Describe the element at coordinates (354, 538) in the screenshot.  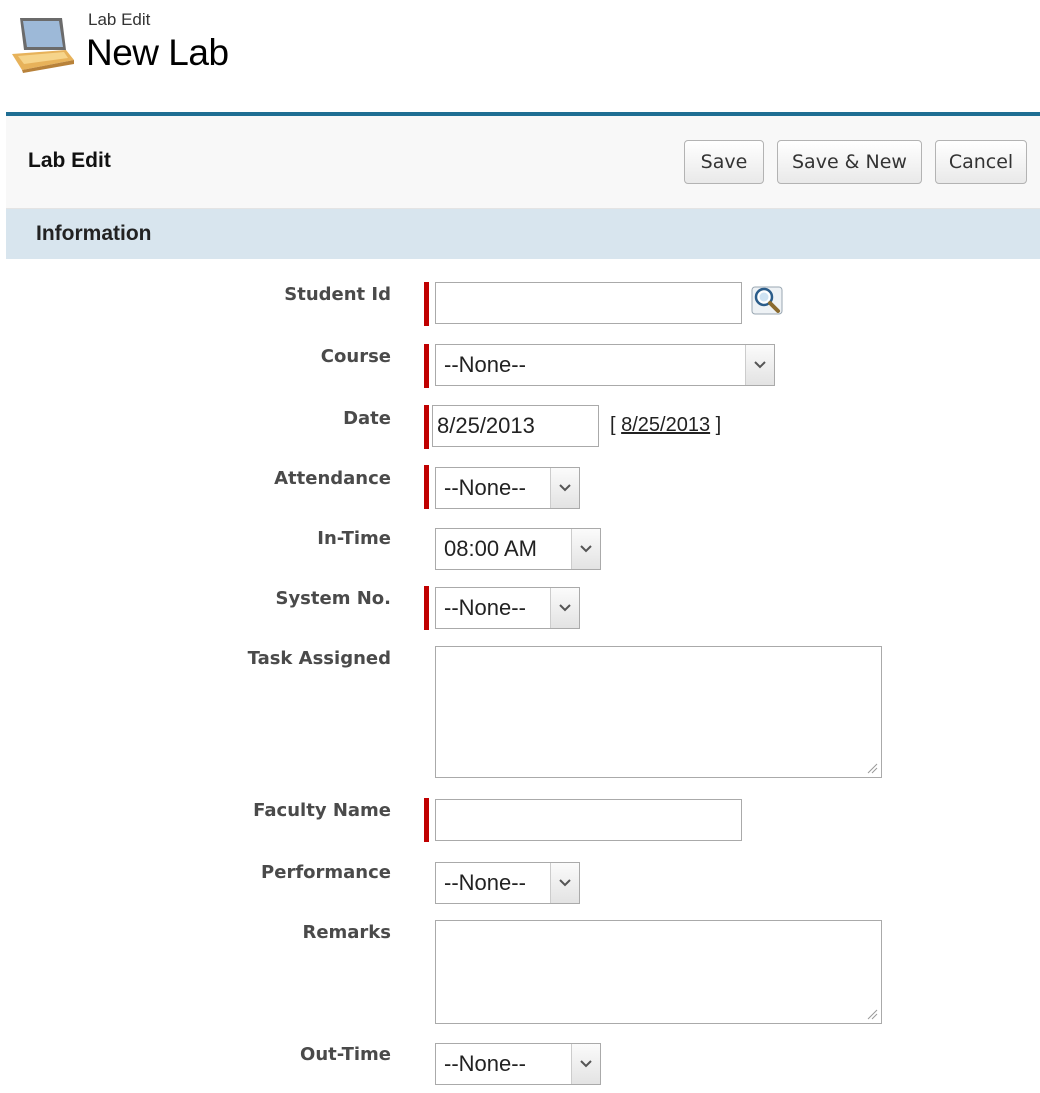
I see `in-time-label: In-Time` at that location.